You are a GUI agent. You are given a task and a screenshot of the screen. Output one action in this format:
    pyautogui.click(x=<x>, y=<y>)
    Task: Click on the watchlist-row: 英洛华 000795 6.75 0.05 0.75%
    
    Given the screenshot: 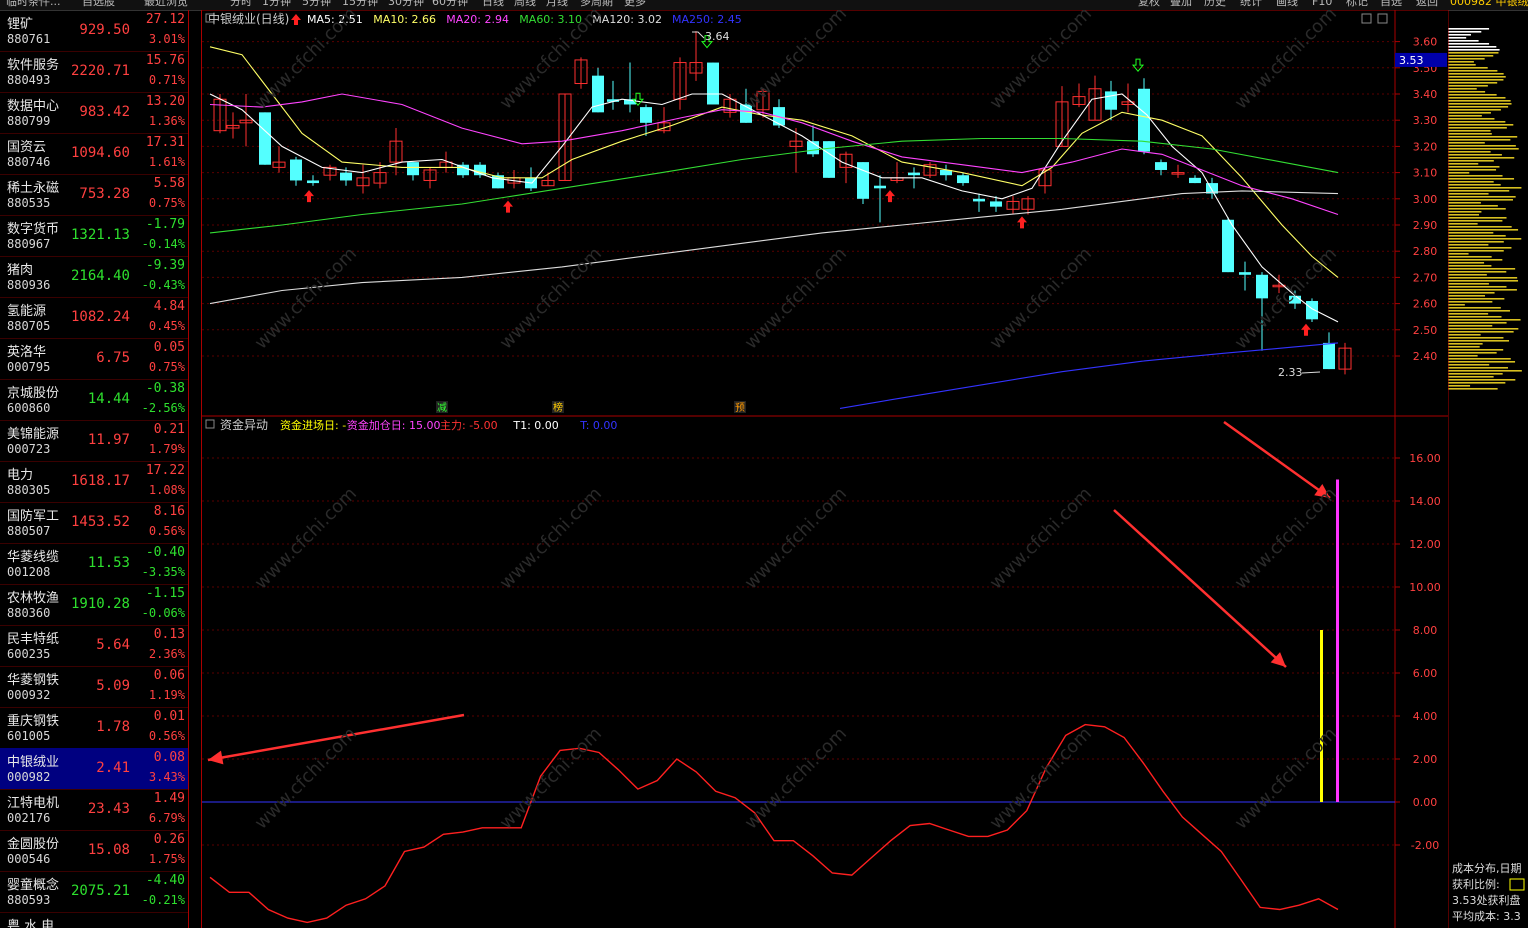 What is the action you would take?
    pyautogui.click(x=94, y=359)
    